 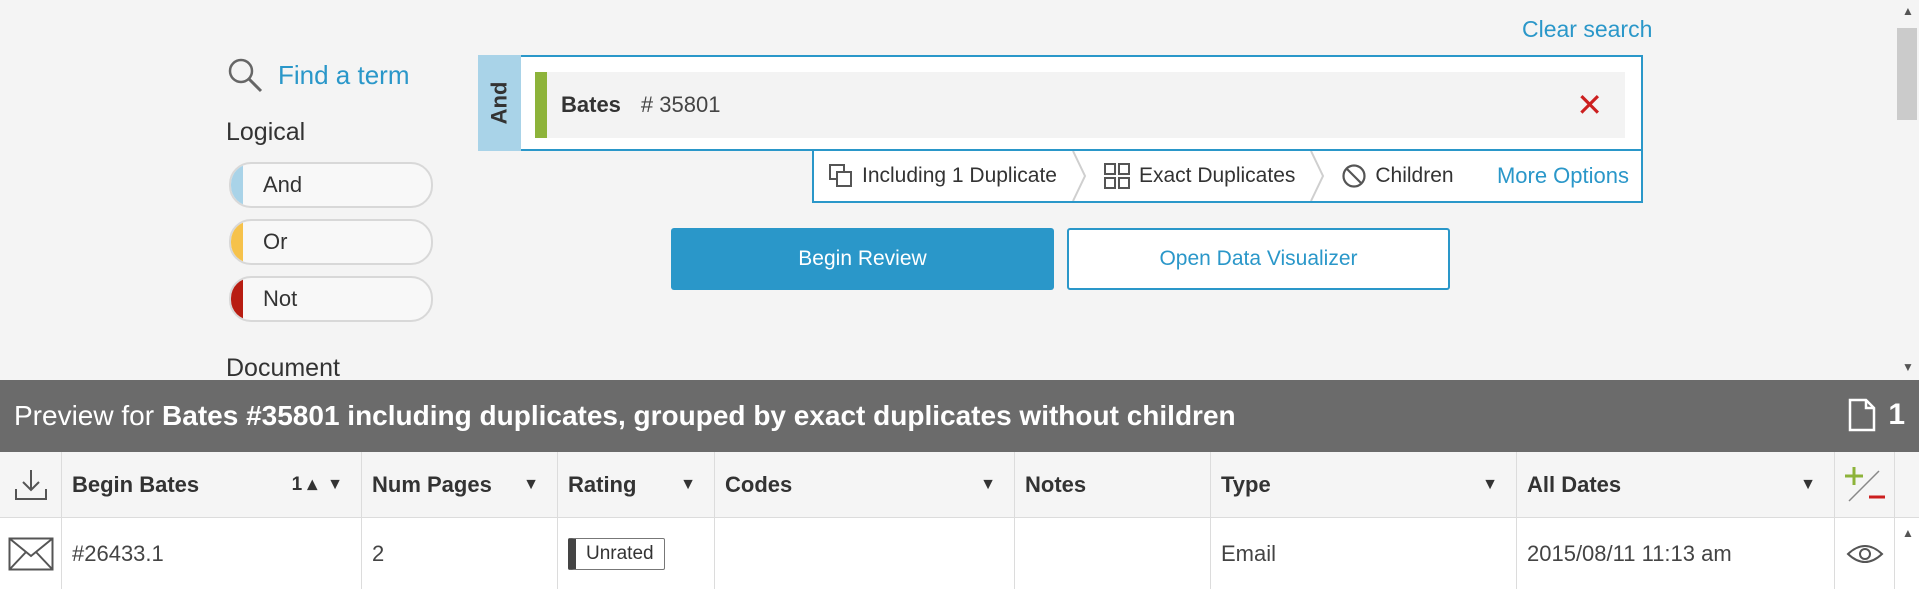 I want to click on download-icon, so click(x=30, y=484).